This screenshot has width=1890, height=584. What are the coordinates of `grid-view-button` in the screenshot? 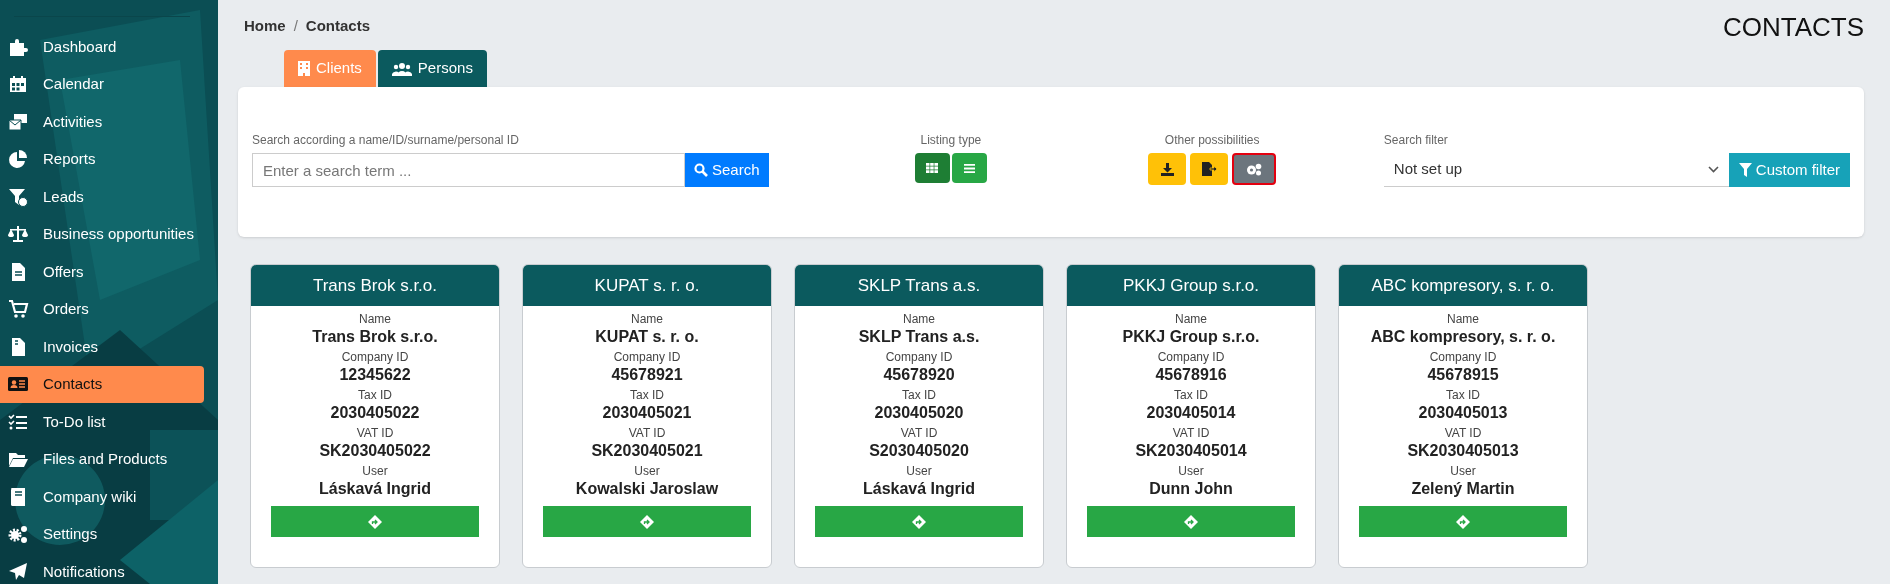 It's located at (932, 168).